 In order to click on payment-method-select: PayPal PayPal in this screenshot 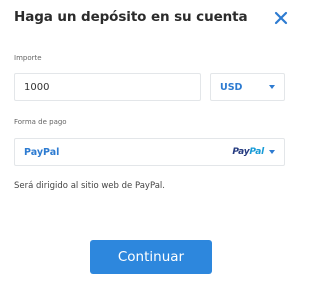, I will do `click(149, 152)`.